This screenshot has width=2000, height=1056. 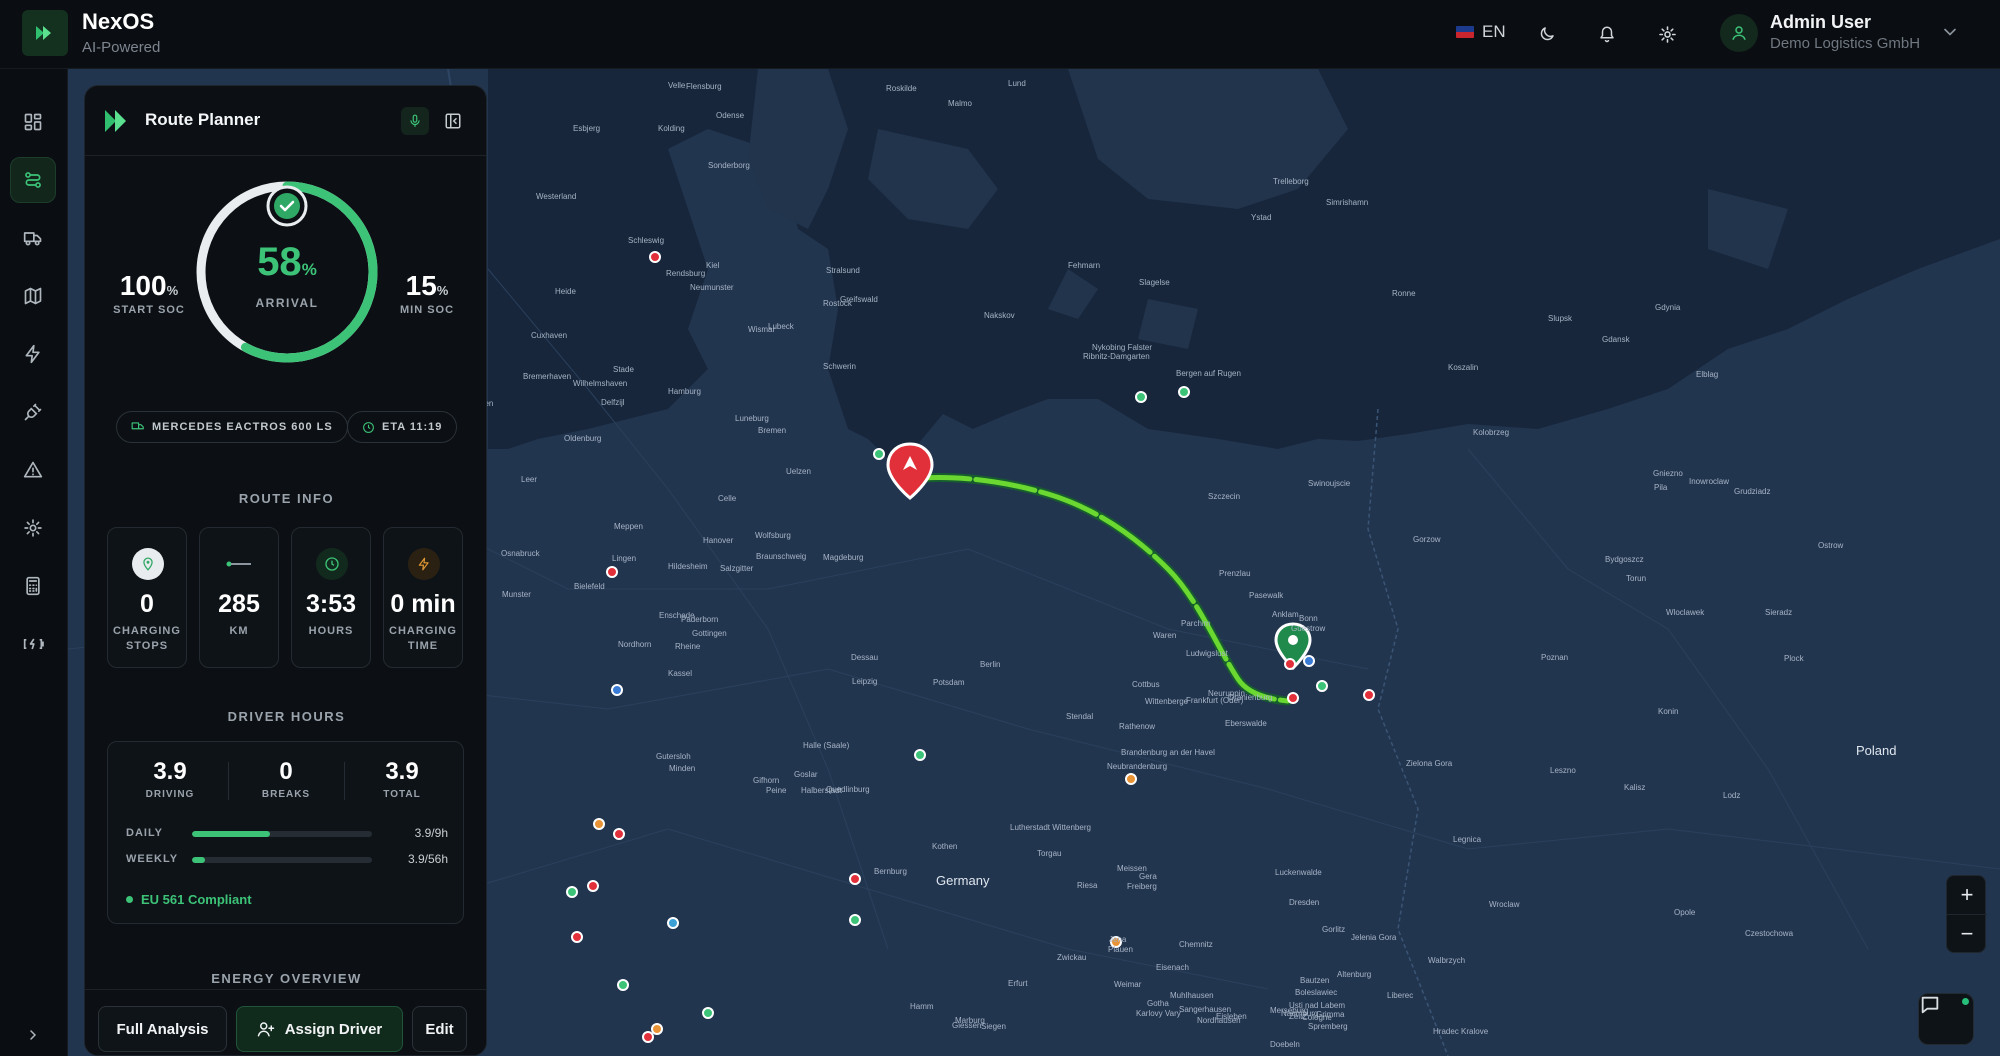 What do you see at coordinates (1667, 34) in the screenshot?
I see `settings-gear-icon` at bounding box center [1667, 34].